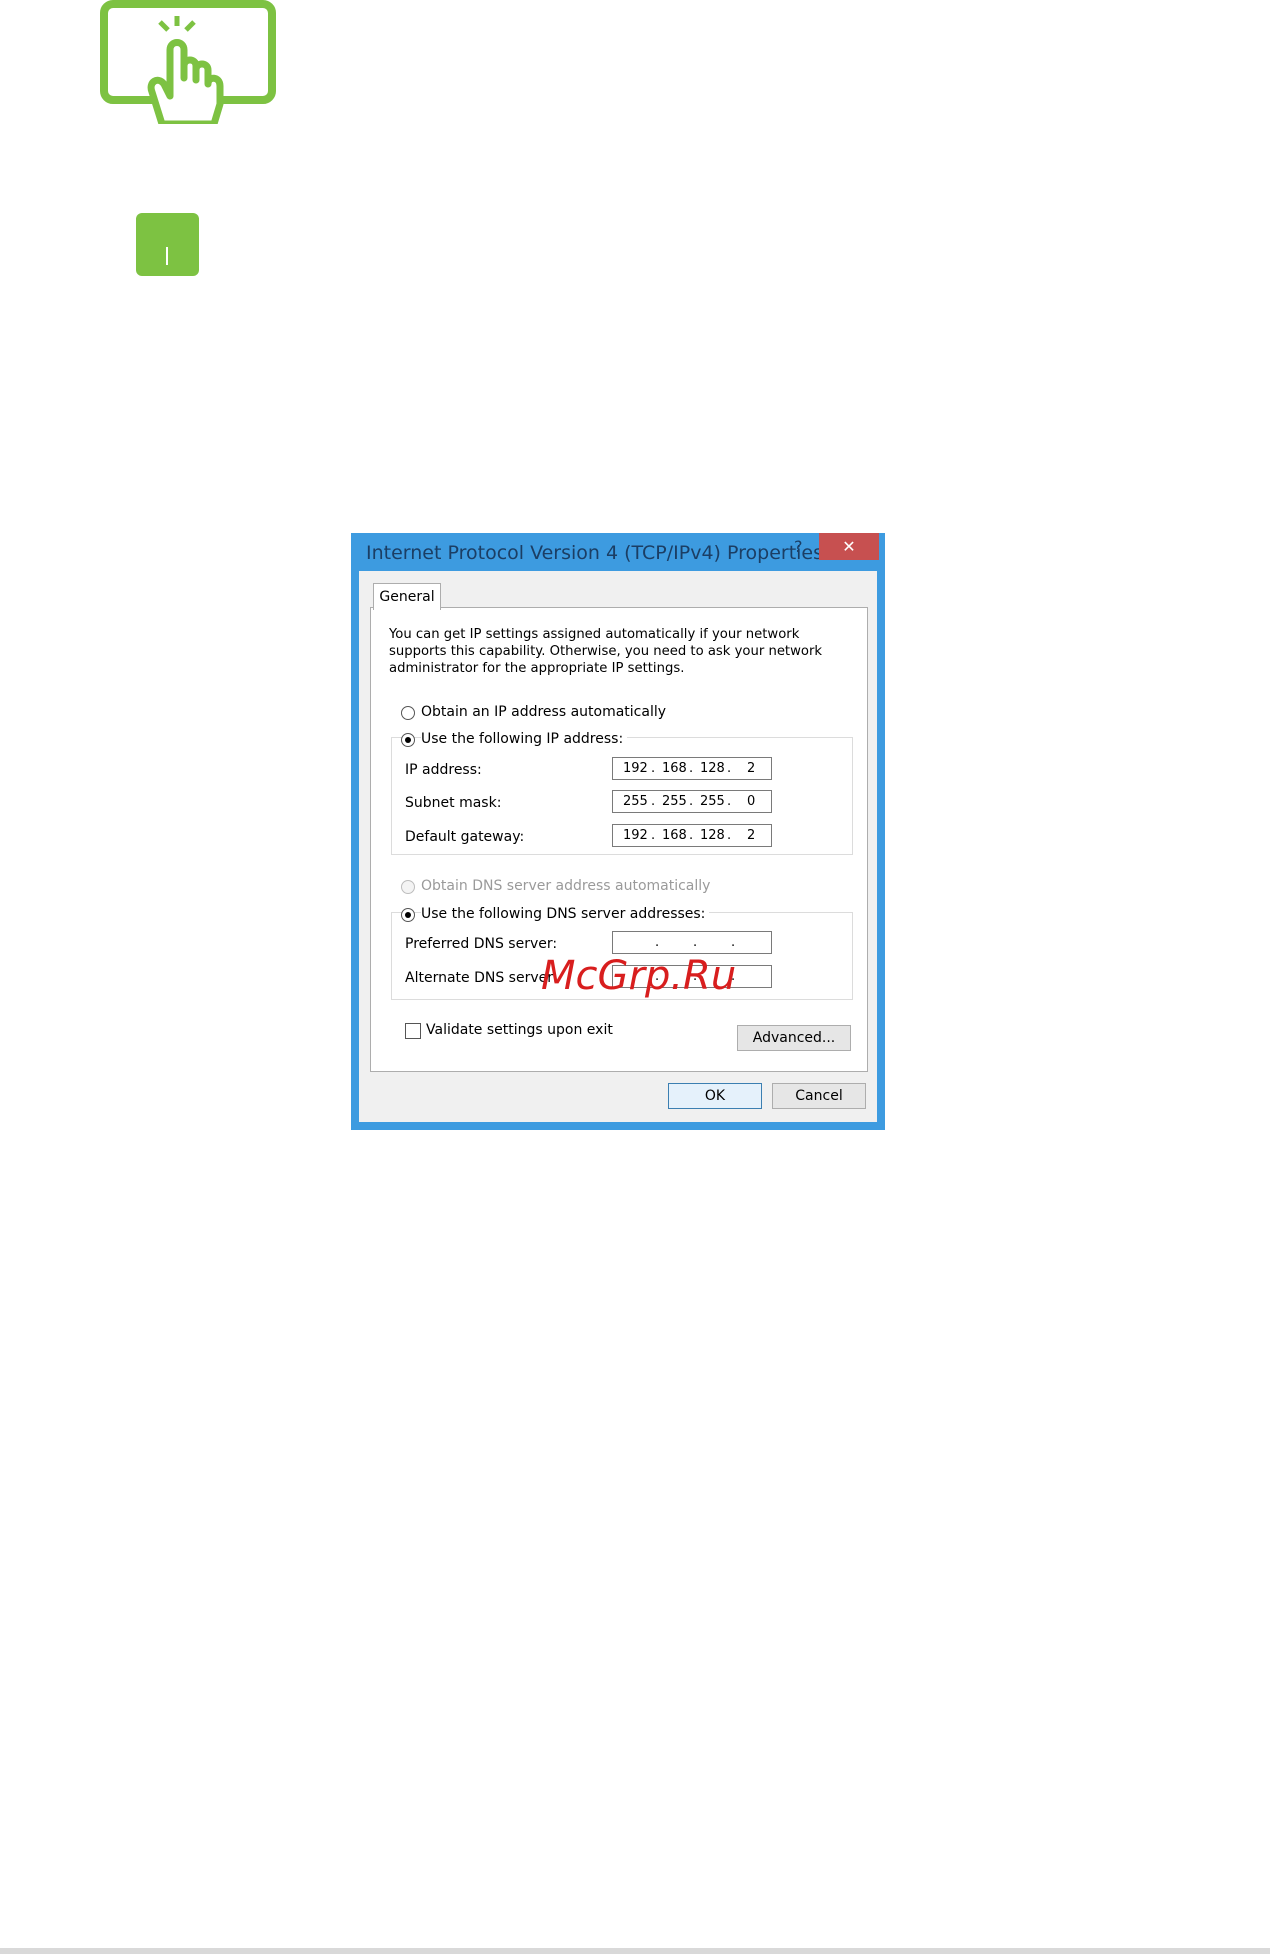  What do you see at coordinates (565, 914) in the screenshot?
I see `dns-manual-label: Use the following DNS server addresses:` at bounding box center [565, 914].